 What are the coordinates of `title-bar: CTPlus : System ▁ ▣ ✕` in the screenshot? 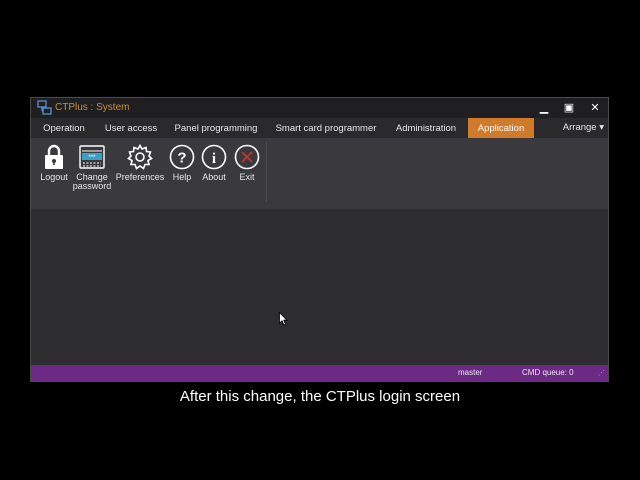 It's located at (319, 108).